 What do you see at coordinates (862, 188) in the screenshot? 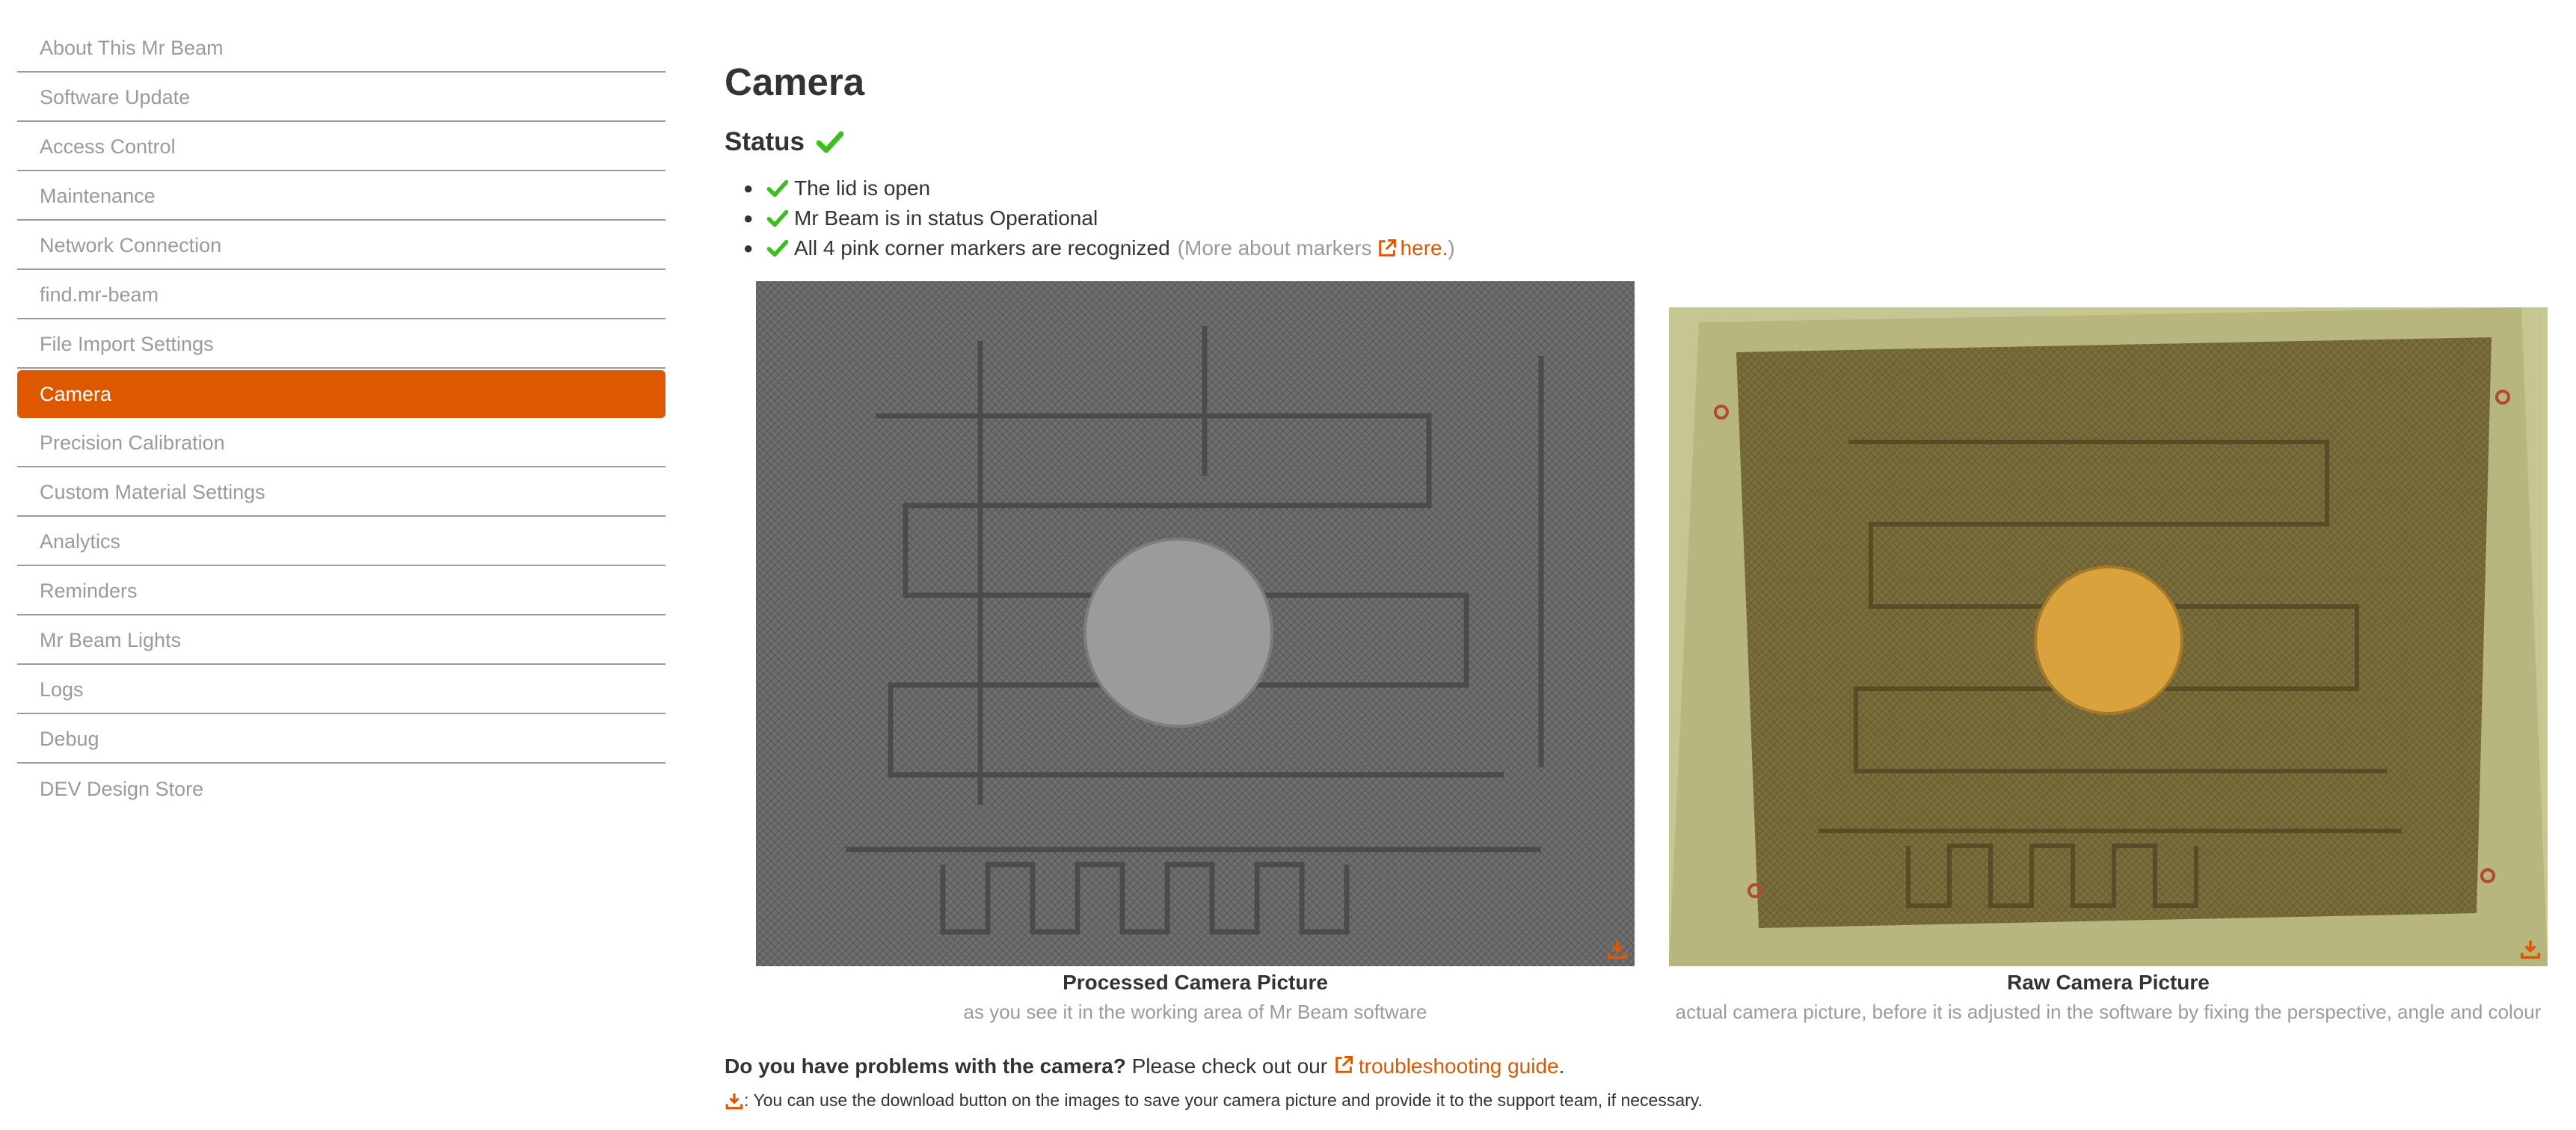
I see `check-text: The lid is open` at bounding box center [862, 188].